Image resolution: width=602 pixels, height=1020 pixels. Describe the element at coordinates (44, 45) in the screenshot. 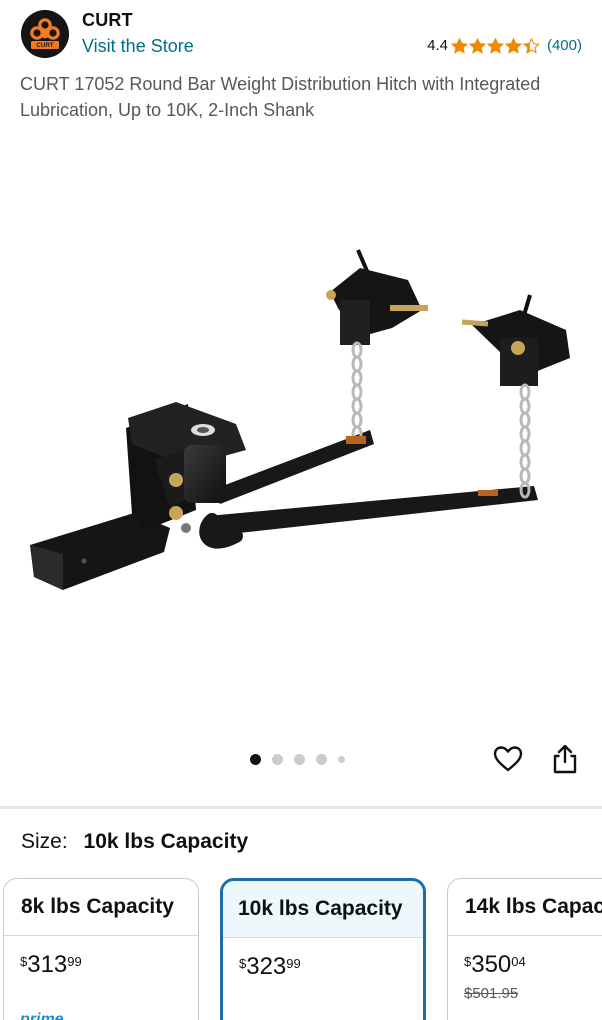

I see `logo-text: CURT` at that location.